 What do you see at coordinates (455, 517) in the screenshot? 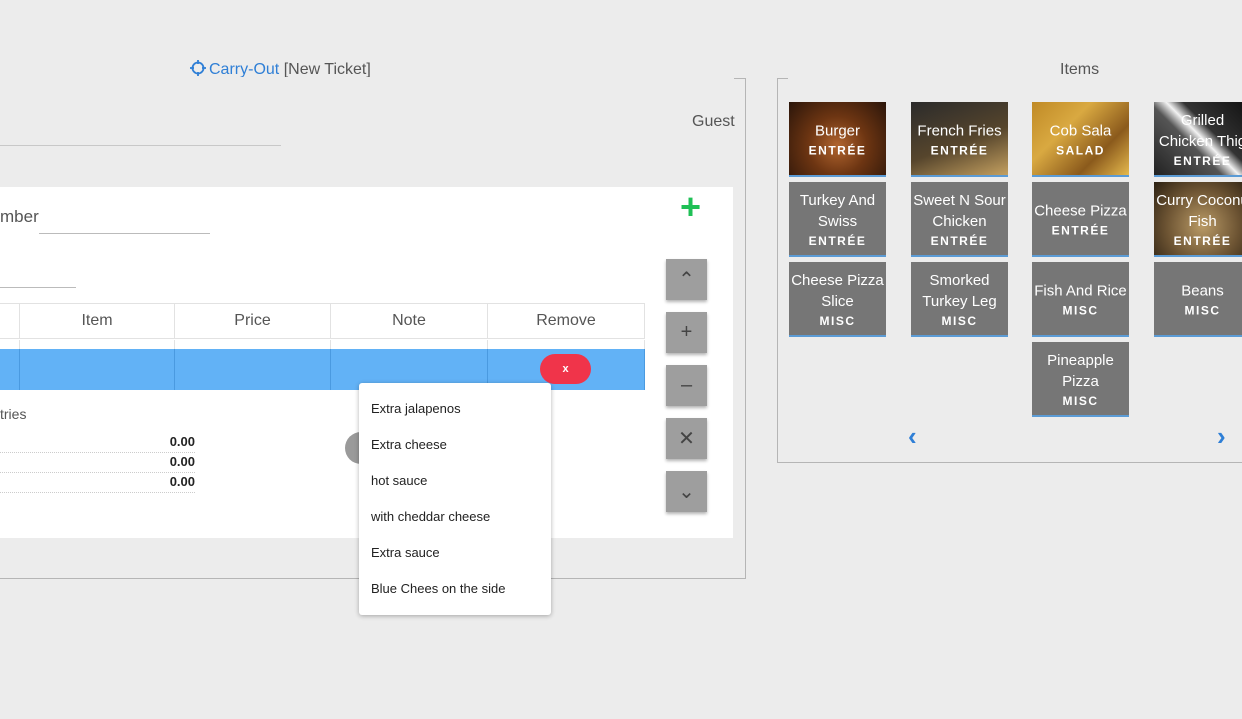
I see `note-option: with cheddar cheese` at bounding box center [455, 517].